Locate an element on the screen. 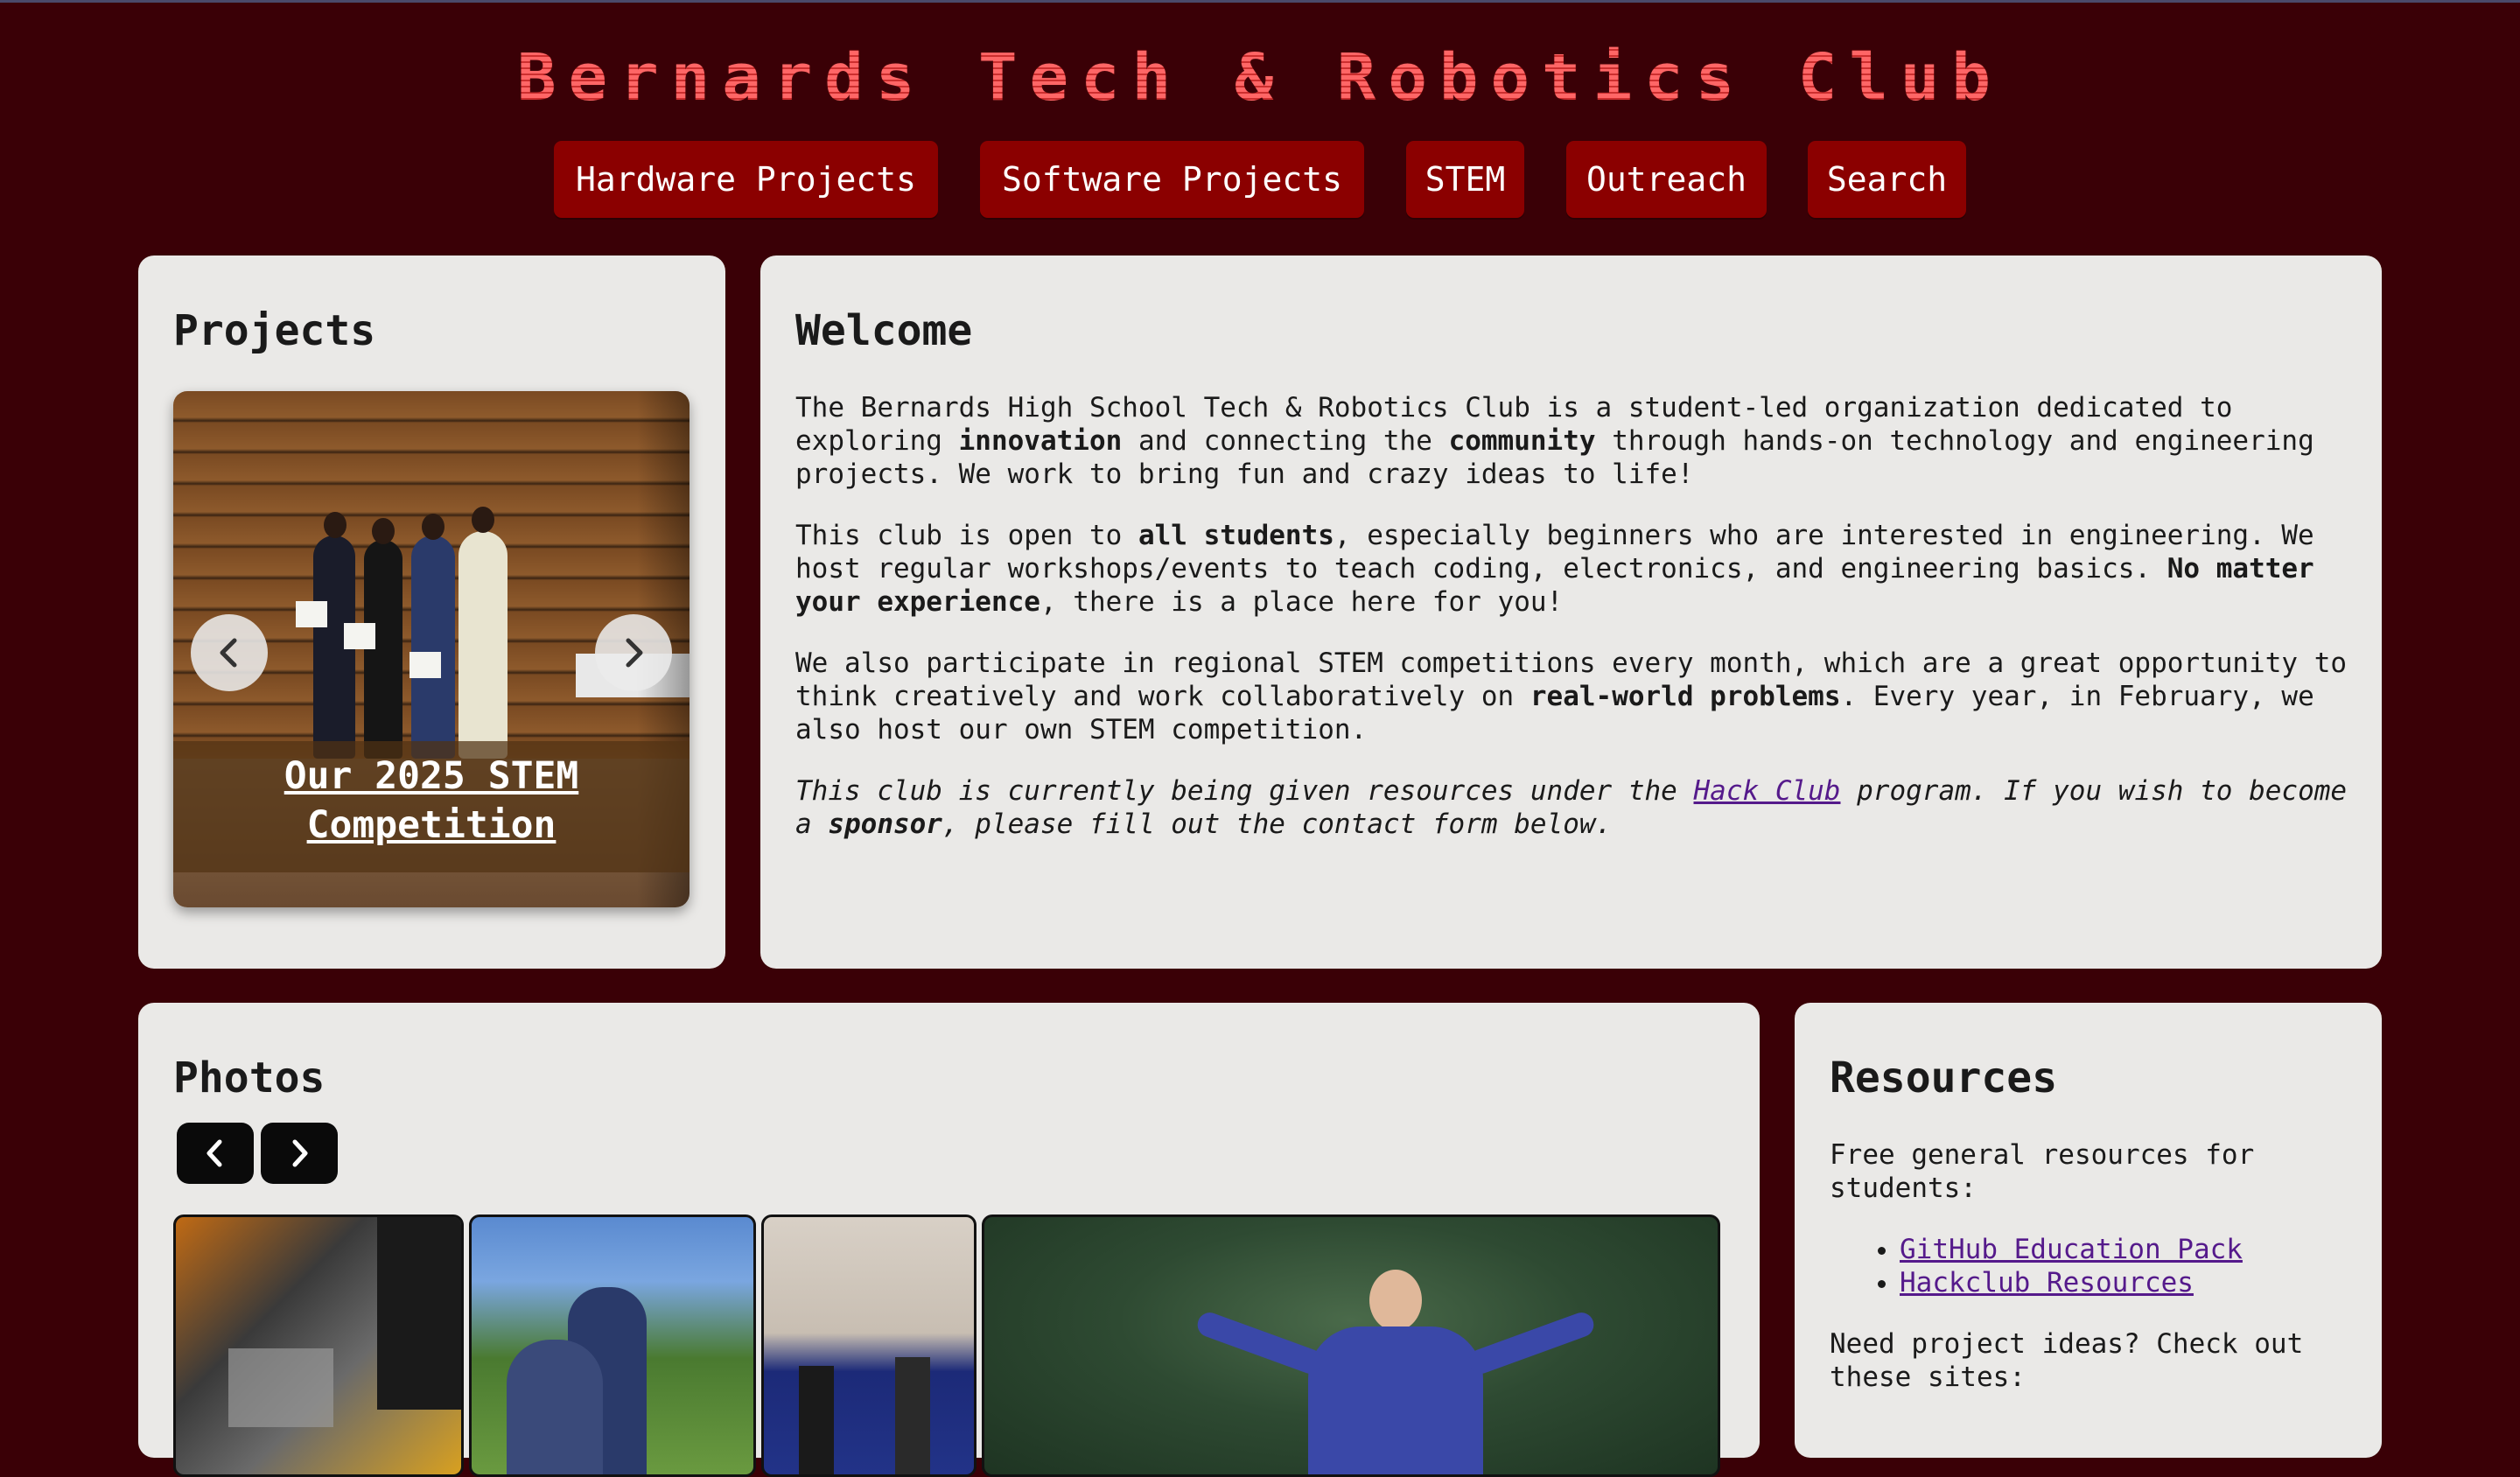 The width and height of the screenshot is (2520, 1477). text: and connecting the is located at coordinates (1285, 441).